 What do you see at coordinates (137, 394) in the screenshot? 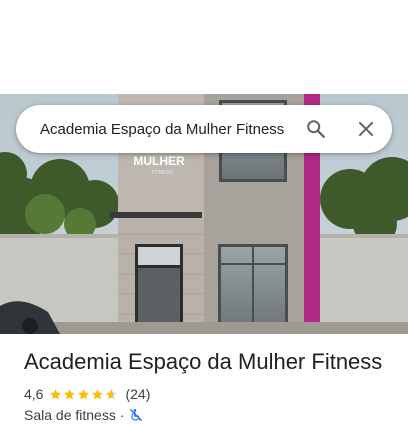
I see `review-count: (24)` at bounding box center [137, 394].